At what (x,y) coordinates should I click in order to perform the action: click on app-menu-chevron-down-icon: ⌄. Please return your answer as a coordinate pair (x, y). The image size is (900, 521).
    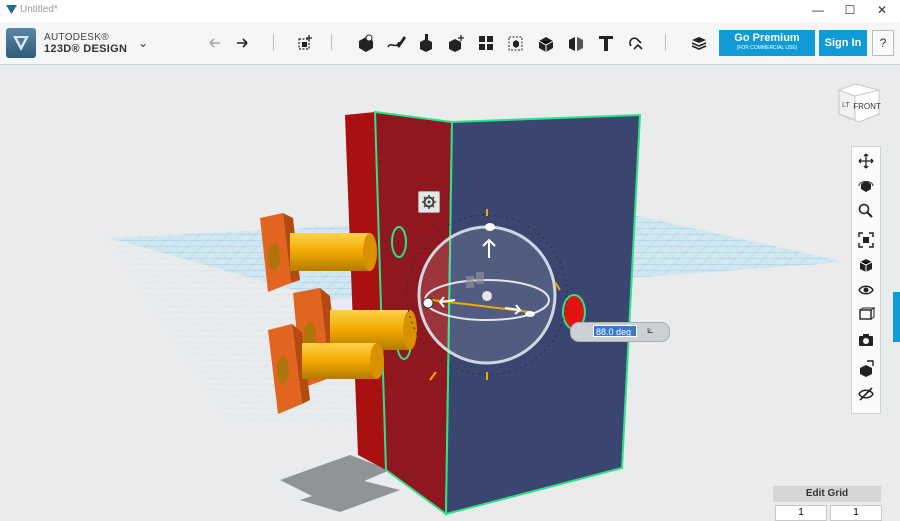
    Looking at the image, I should click on (143, 43).